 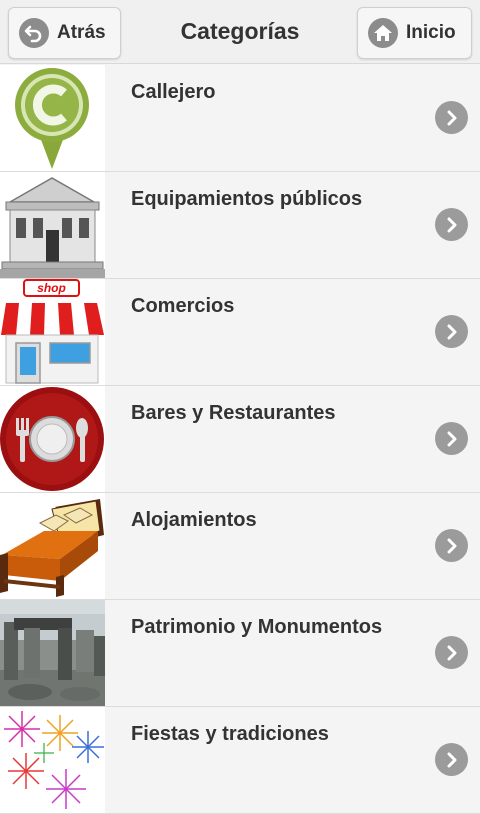 What do you see at coordinates (257, 627) in the screenshot?
I see `category-label: Patrimonio y Monumentos` at bounding box center [257, 627].